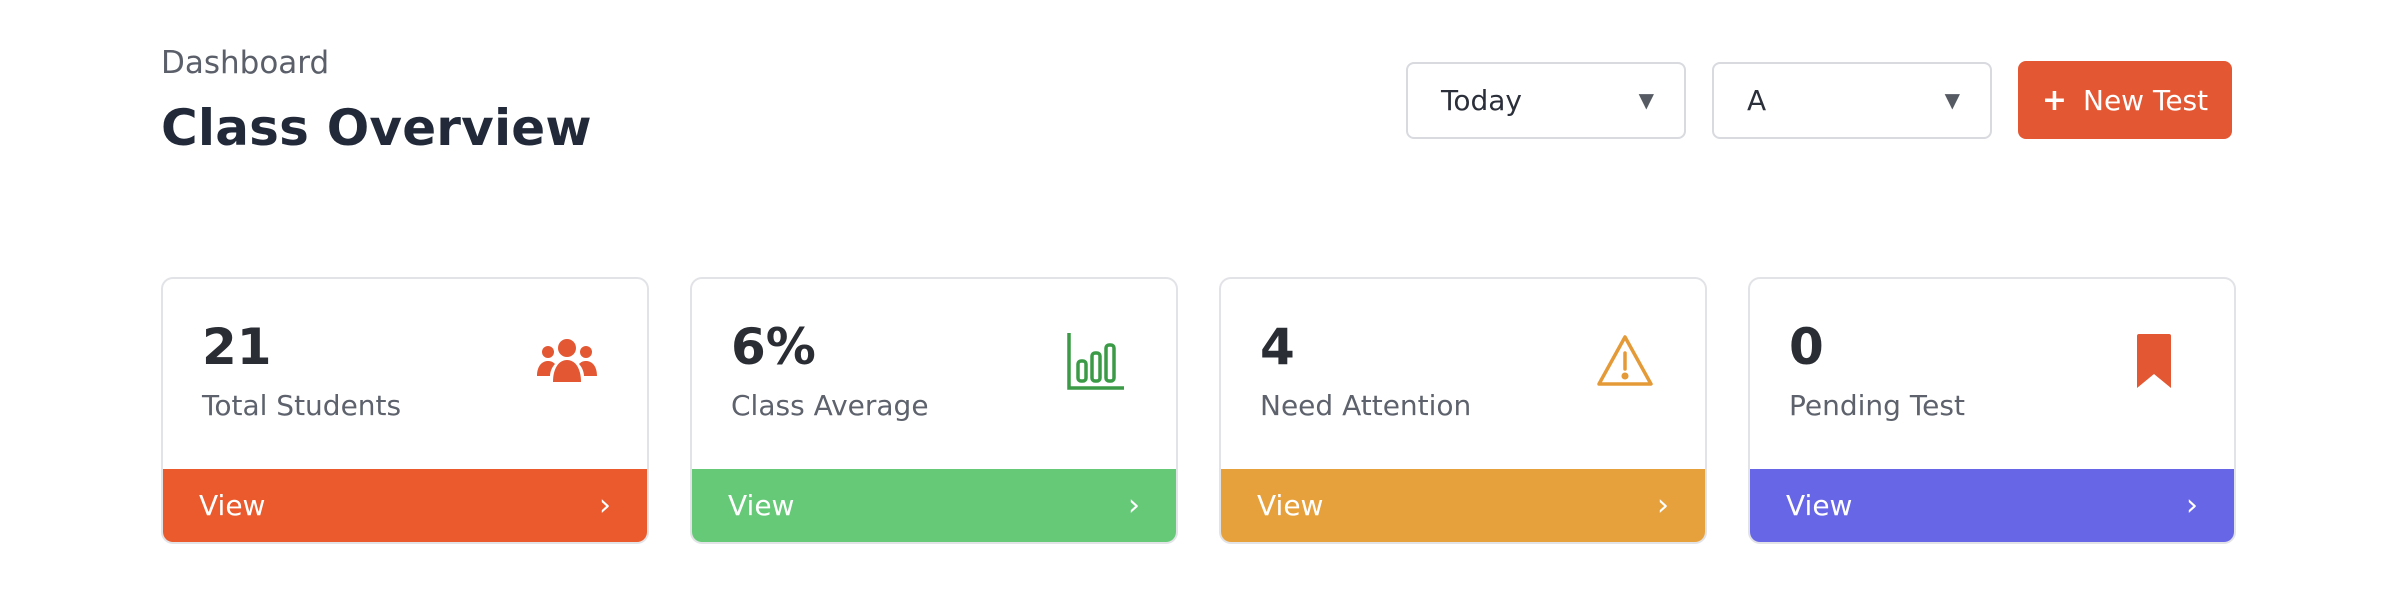 The image size is (2386, 594). What do you see at coordinates (1481, 100) in the screenshot?
I see `period-select-value: Today` at bounding box center [1481, 100].